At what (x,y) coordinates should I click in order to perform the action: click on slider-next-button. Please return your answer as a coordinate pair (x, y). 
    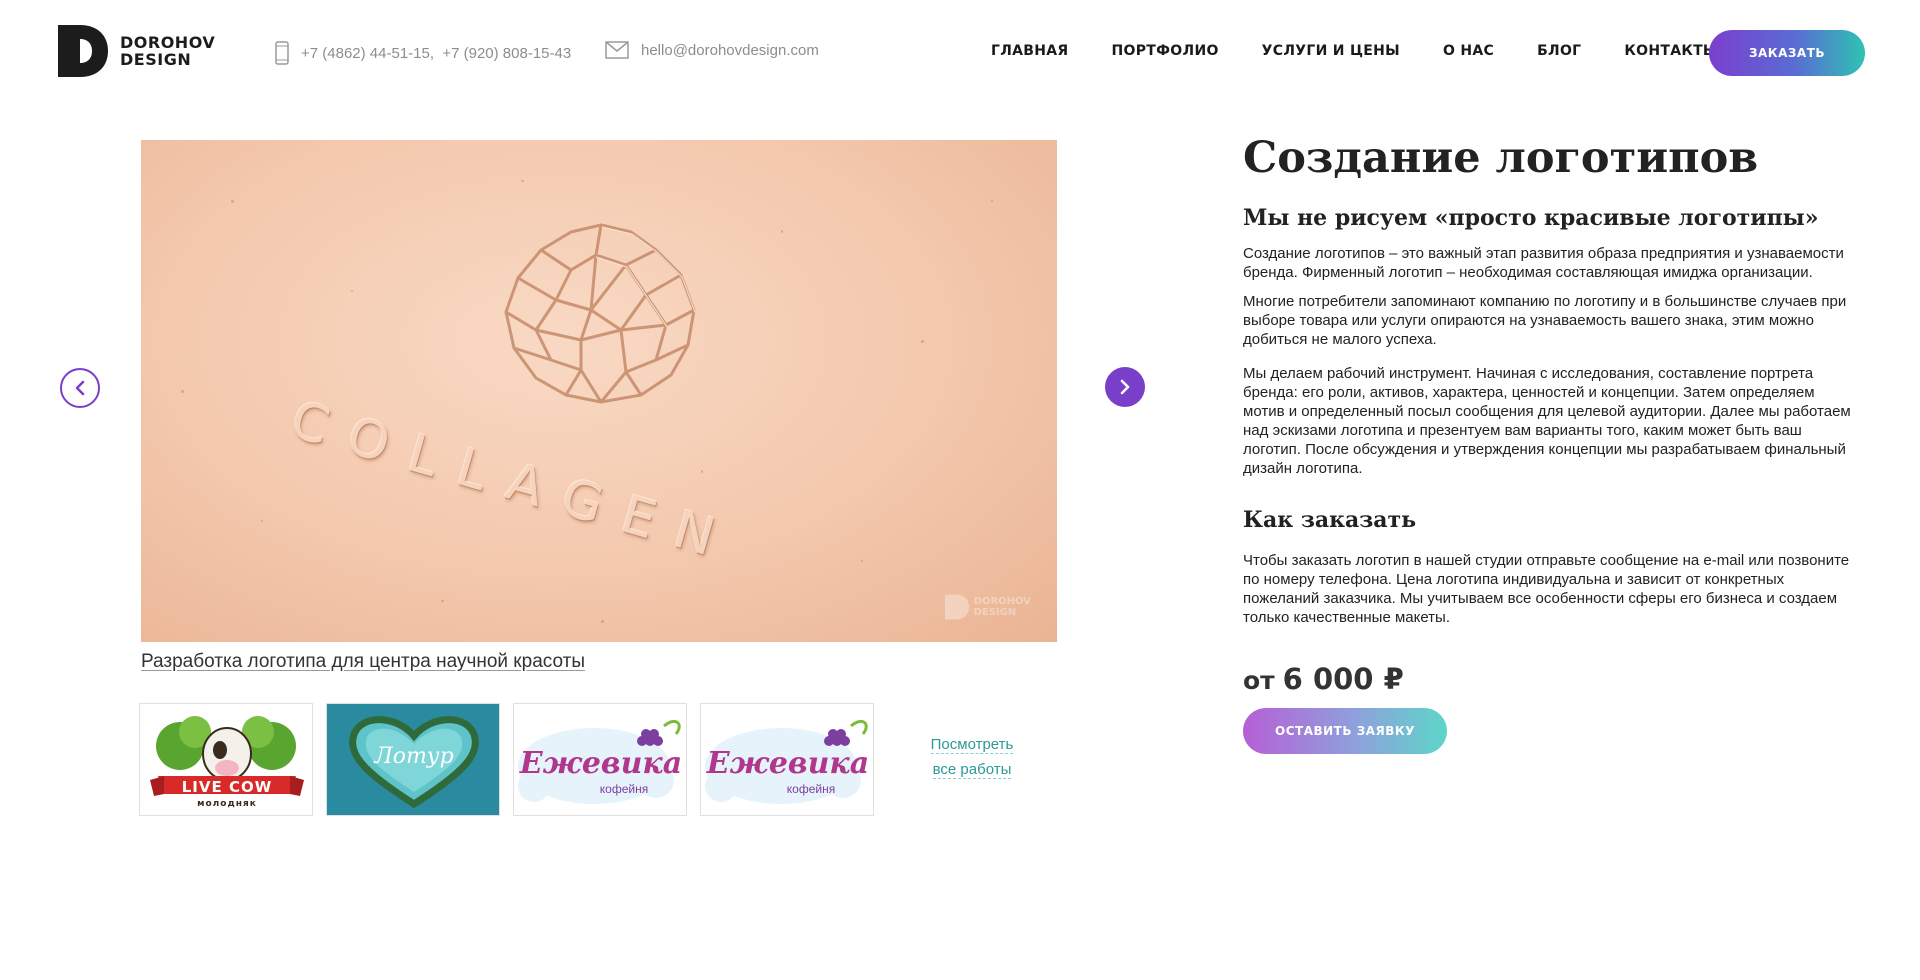
    Looking at the image, I should click on (1125, 387).